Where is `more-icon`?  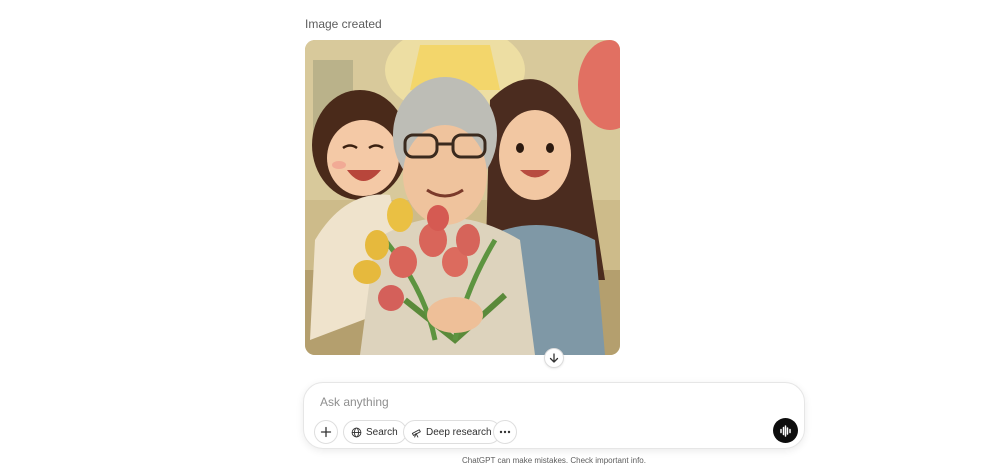 more-icon is located at coordinates (505, 432).